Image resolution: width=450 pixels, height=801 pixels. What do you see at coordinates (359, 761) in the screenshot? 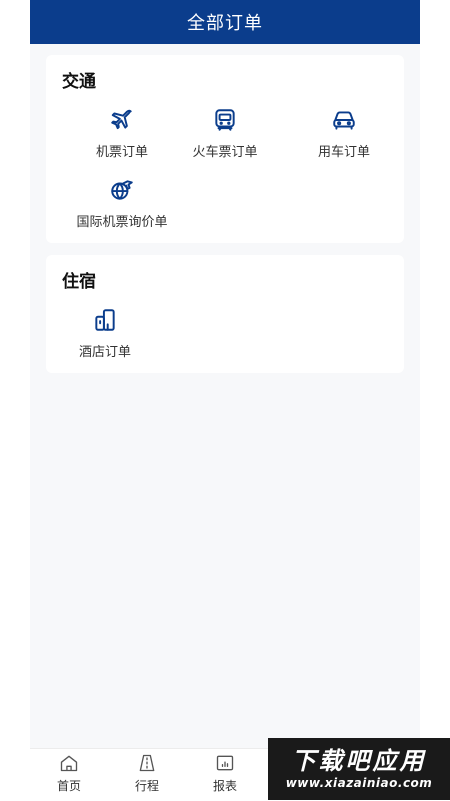
I see `watermark-title: 下载吧应用` at bounding box center [359, 761].